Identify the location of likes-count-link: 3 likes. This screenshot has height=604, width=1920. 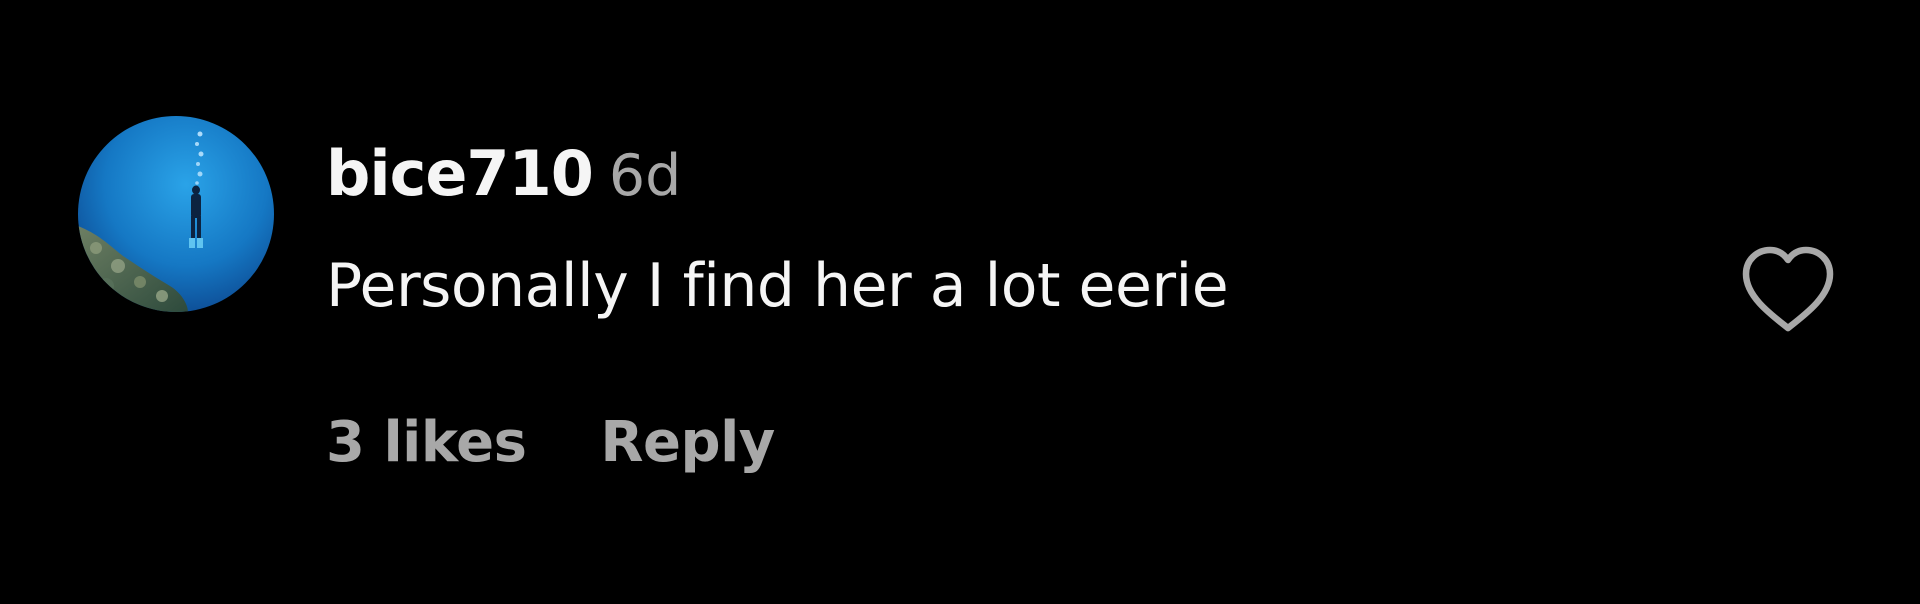
(426, 443).